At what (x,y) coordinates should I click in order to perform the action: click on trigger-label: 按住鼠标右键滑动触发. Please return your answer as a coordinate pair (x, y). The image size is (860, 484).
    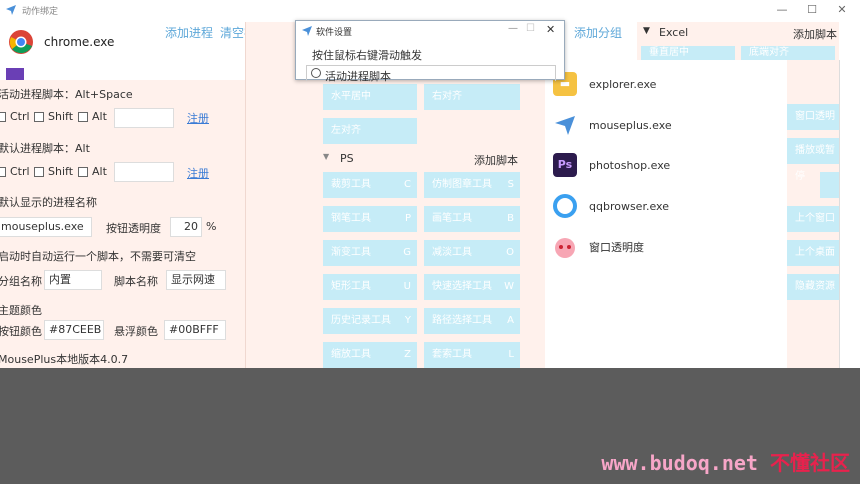
    Looking at the image, I should click on (367, 55).